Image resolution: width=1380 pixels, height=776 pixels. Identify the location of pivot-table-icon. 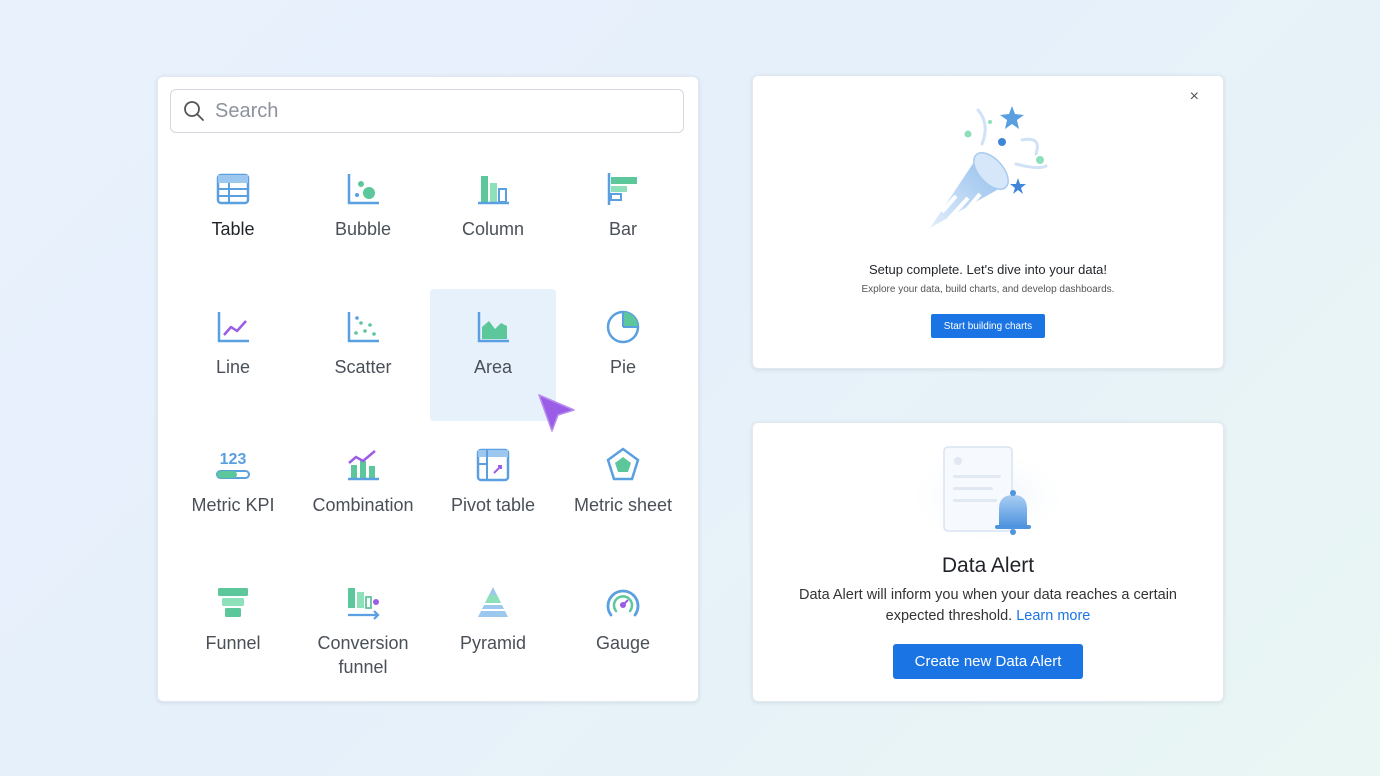
(493, 465).